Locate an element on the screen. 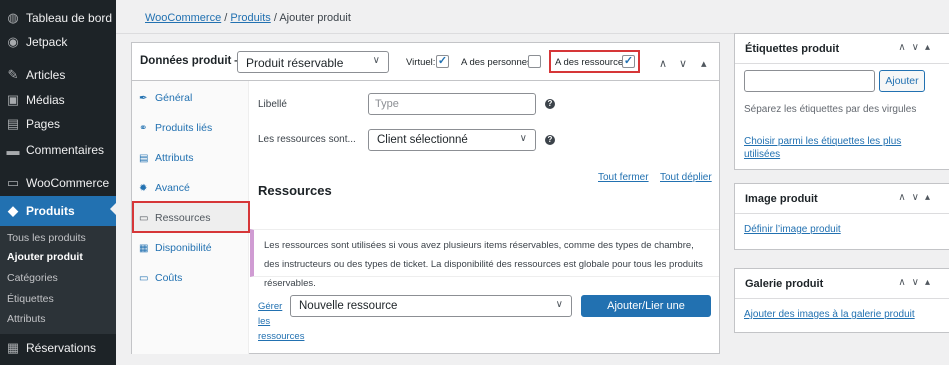 The height and width of the screenshot is (365, 949). menu-dashboard-label: Tableau de bord is located at coordinates (69, 18).